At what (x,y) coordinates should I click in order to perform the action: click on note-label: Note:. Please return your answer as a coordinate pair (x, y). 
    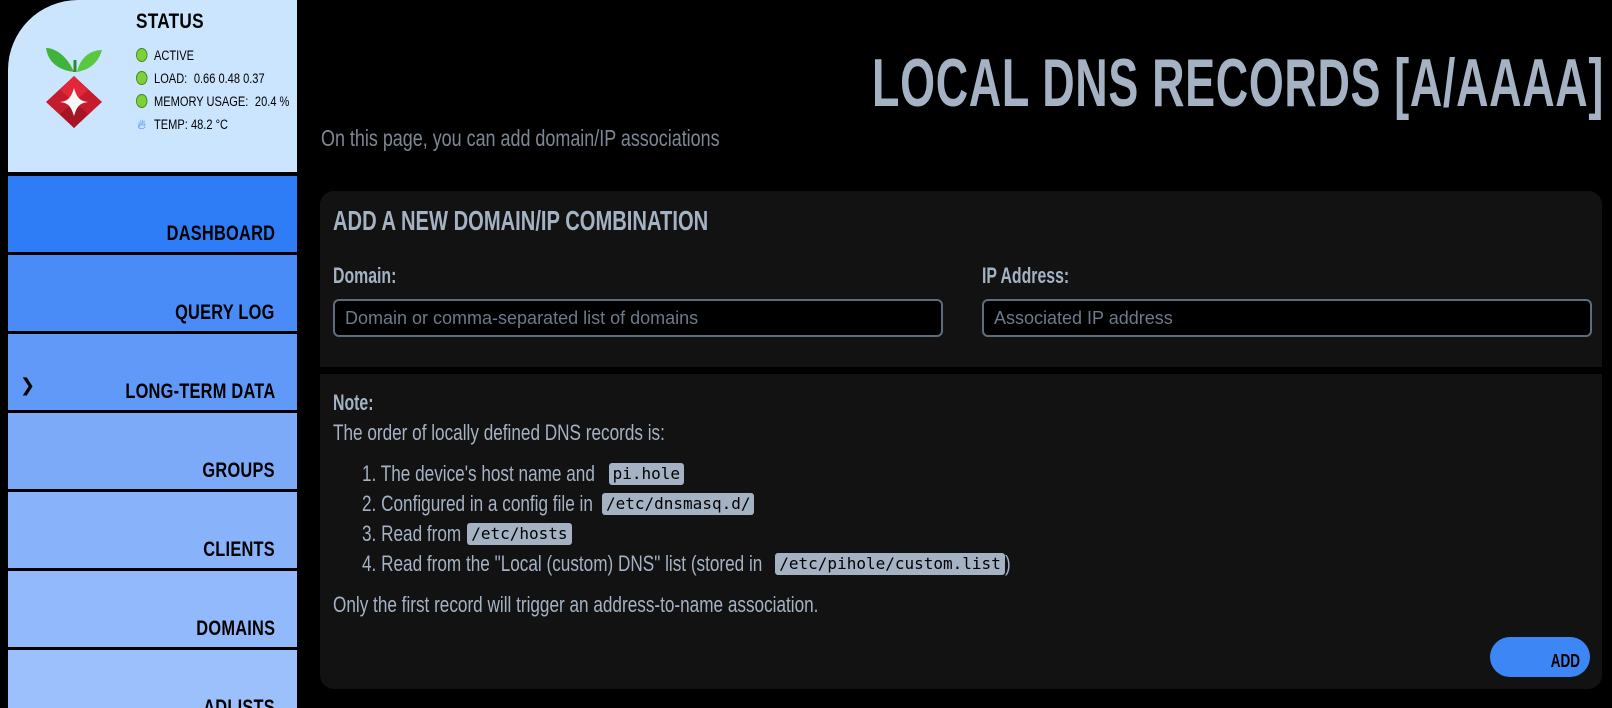
    Looking at the image, I should click on (353, 402).